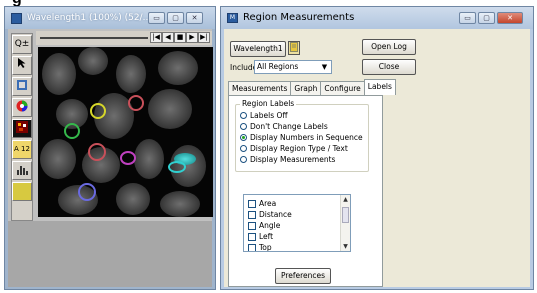 This screenshot has width=537, height=293. Describe the element at coordinates (204, 37) in the screenshot. I see `last-plane-button: ▶|` at that location.